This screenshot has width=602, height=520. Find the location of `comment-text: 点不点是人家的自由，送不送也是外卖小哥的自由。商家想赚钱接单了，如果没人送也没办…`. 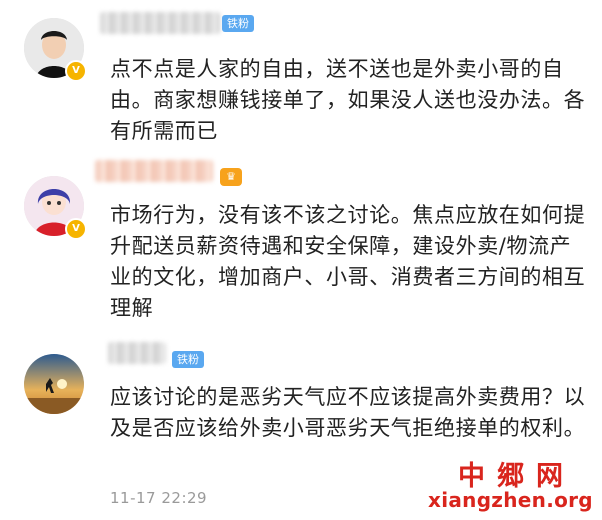

comment-text: 点不点是人家的自由，送不送也是外卖小哥的自由。商家想赚钱接单了，如果没人送也没办… is located at coordinates (348, 100).